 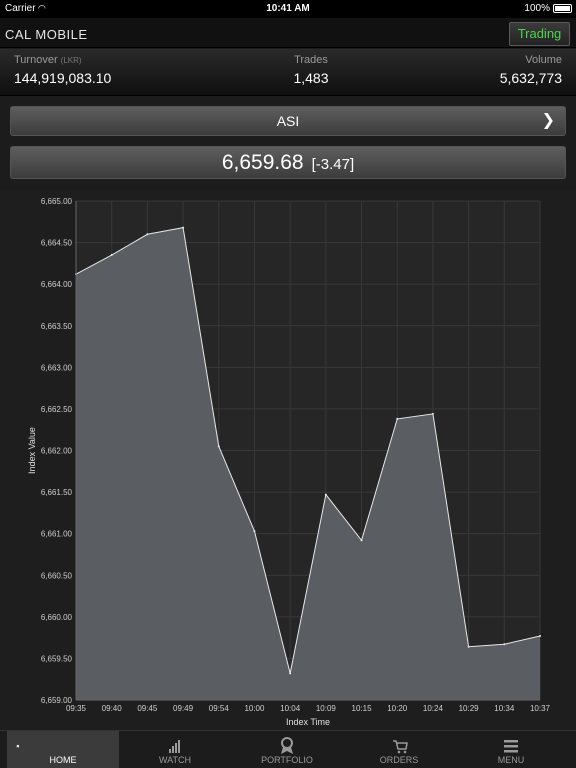 What do you see at coordinates (511, 760) in the screenshot?
I see `tab-menu-label: MENU` at bounding box center [511, 760].